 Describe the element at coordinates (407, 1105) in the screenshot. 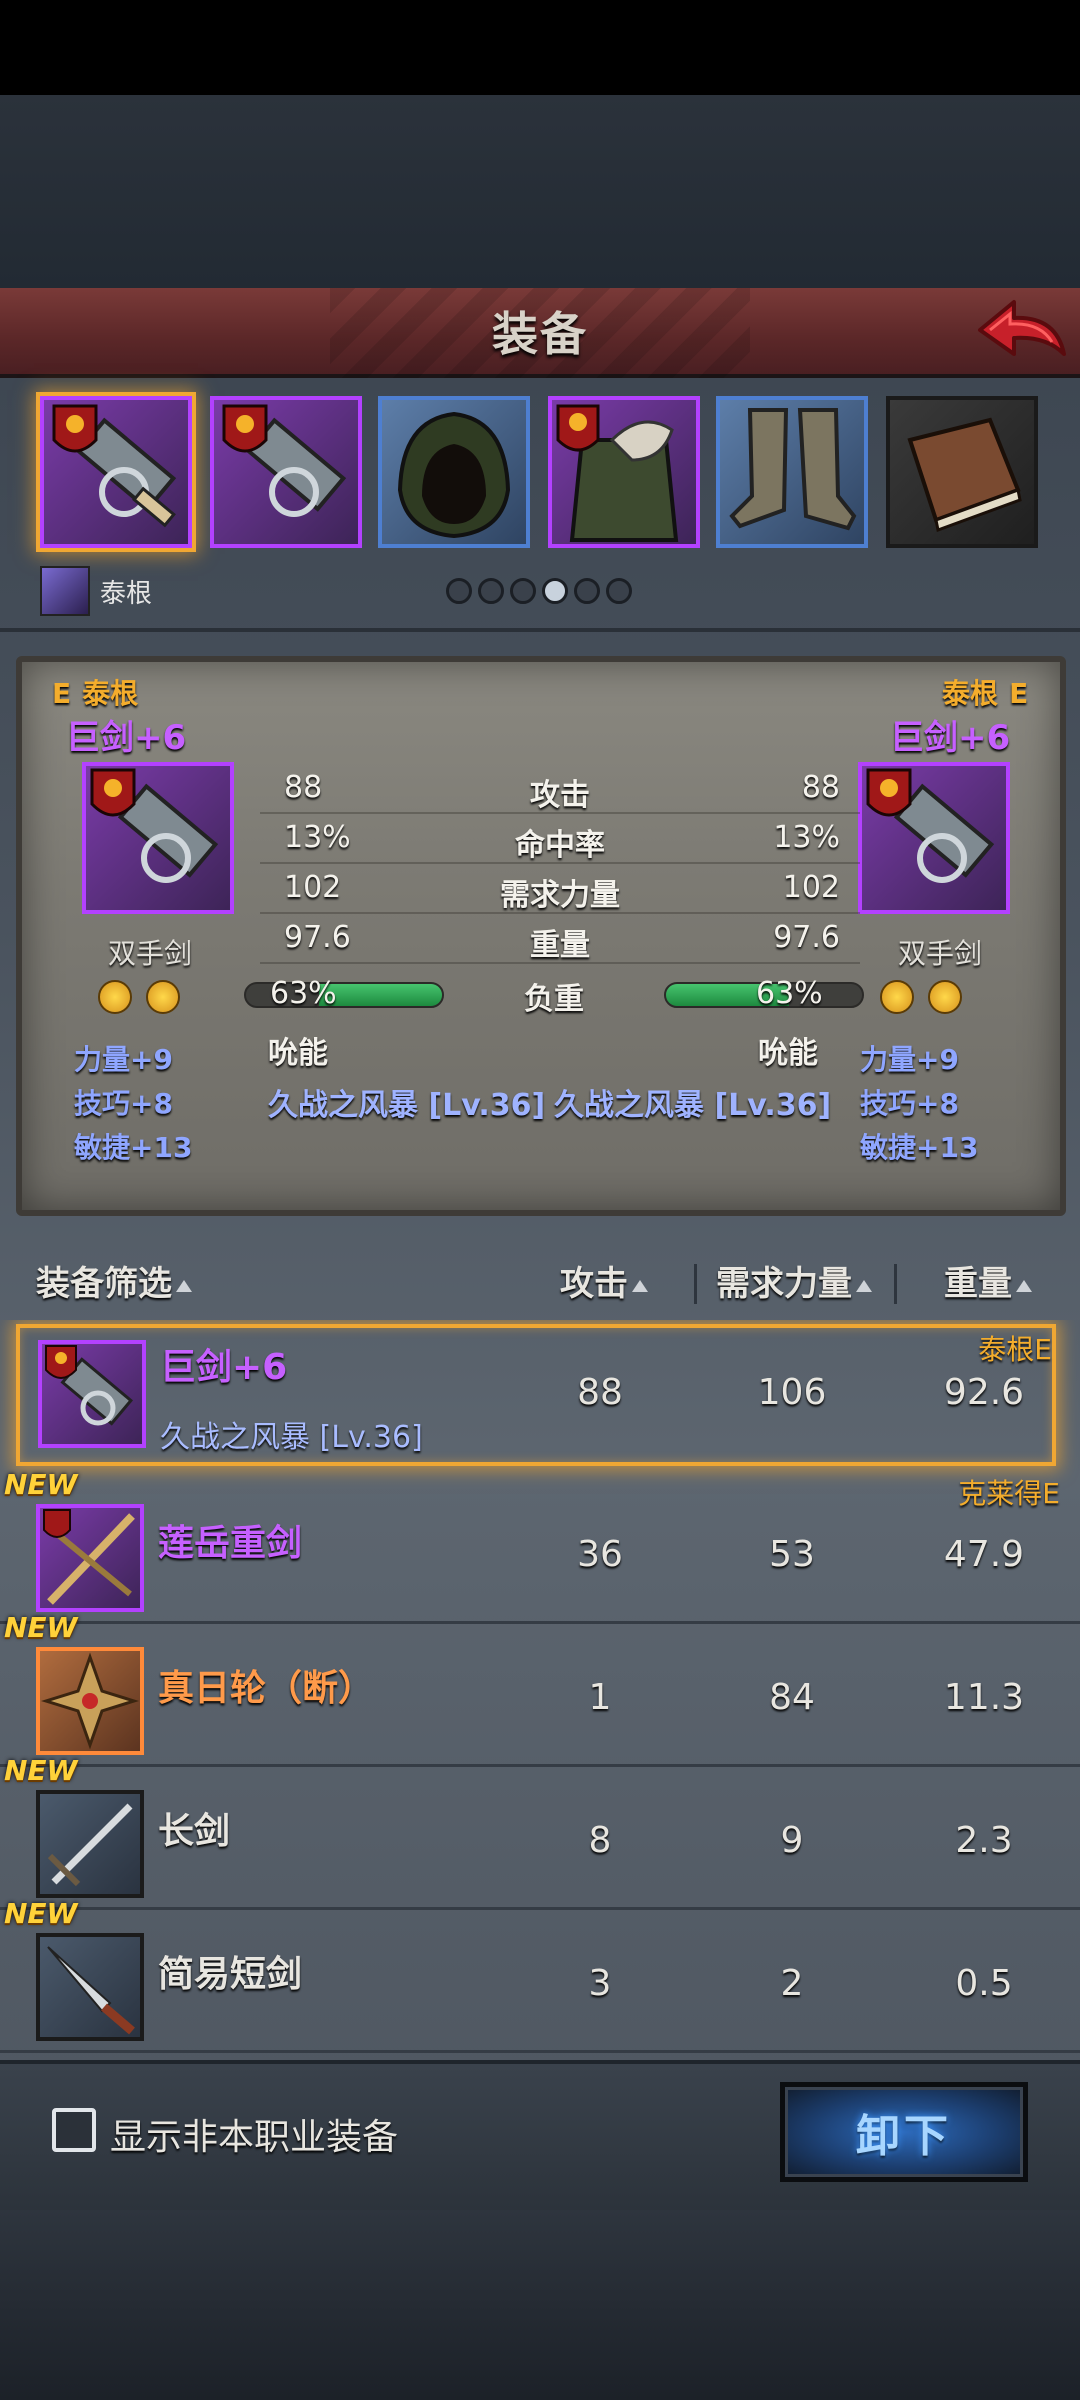

I see `left-effect: 久战之风暴 [Lv.36]` at that location.